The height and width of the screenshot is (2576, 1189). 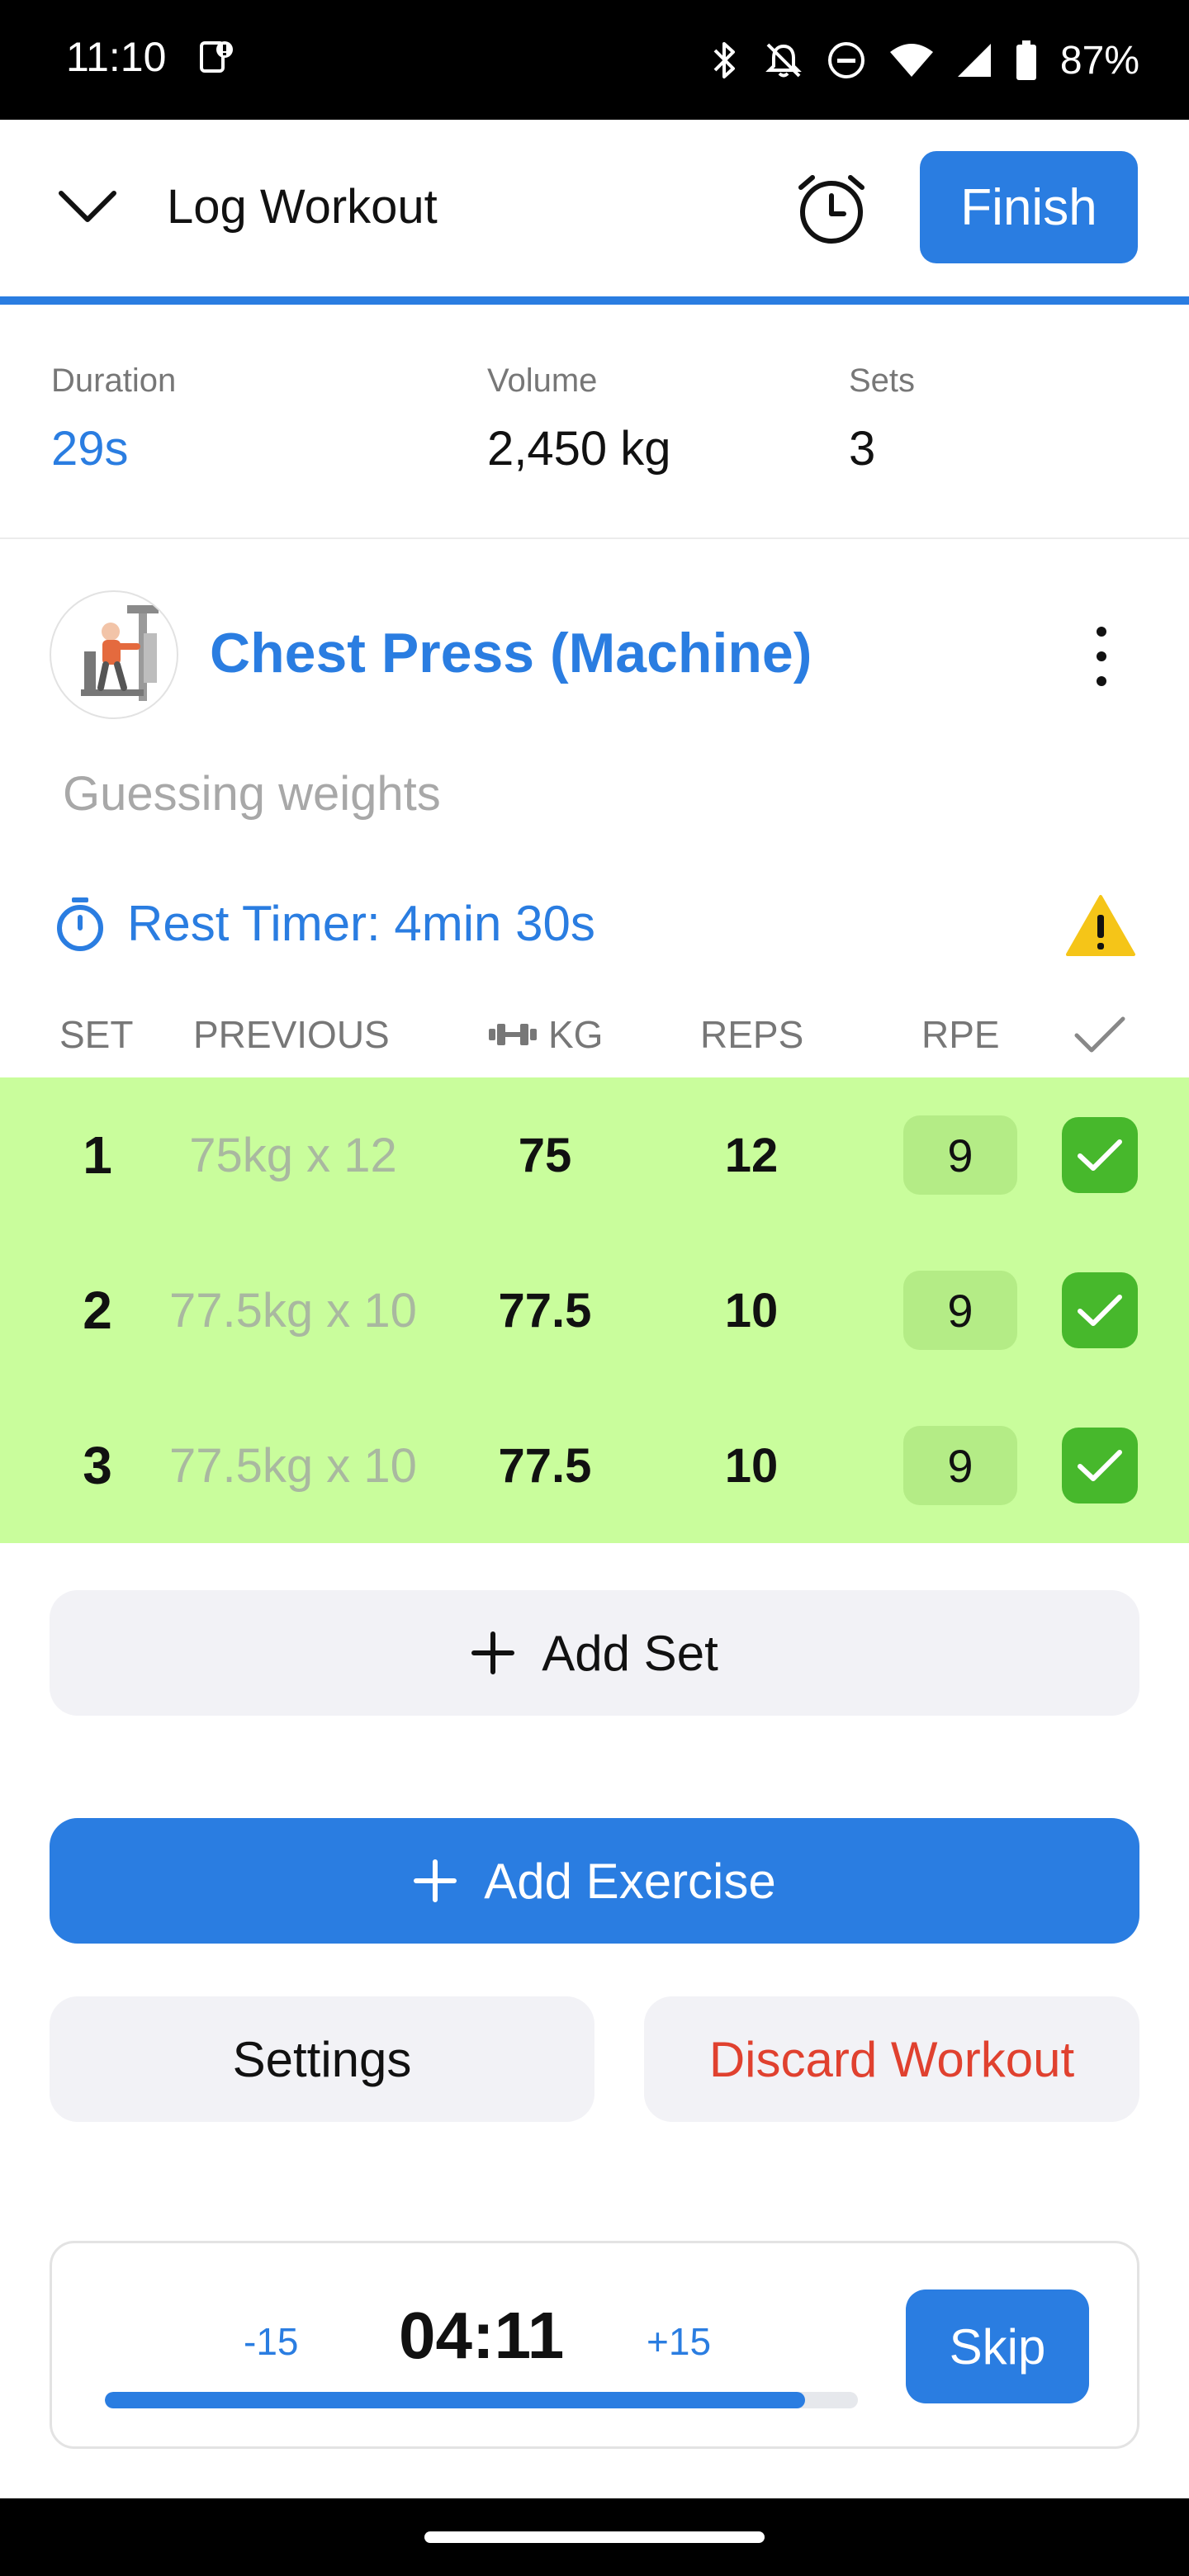 What do you see at coordinates (542, 380) in the screenshot?
I see `stat-label: Volume` at bounding box center [542, 380].